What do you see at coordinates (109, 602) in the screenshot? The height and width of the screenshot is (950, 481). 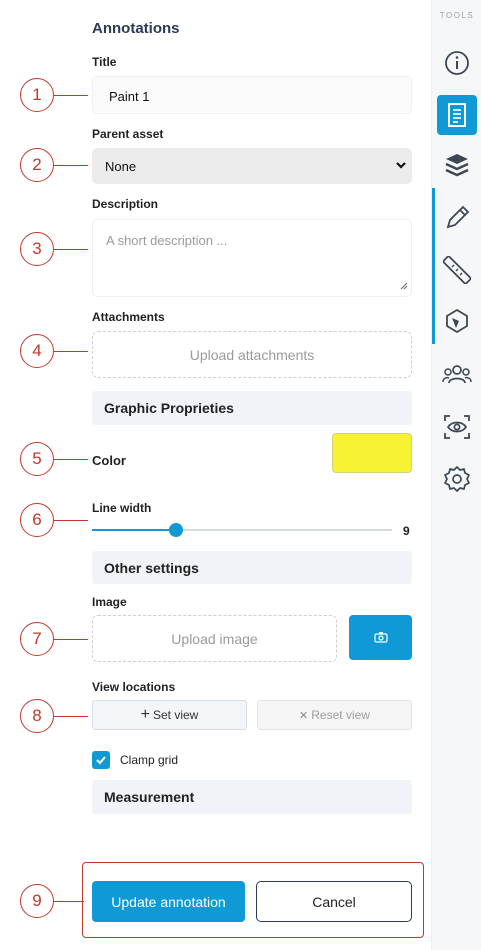 I see `image-label: Image` at bounding box center [109, 602].